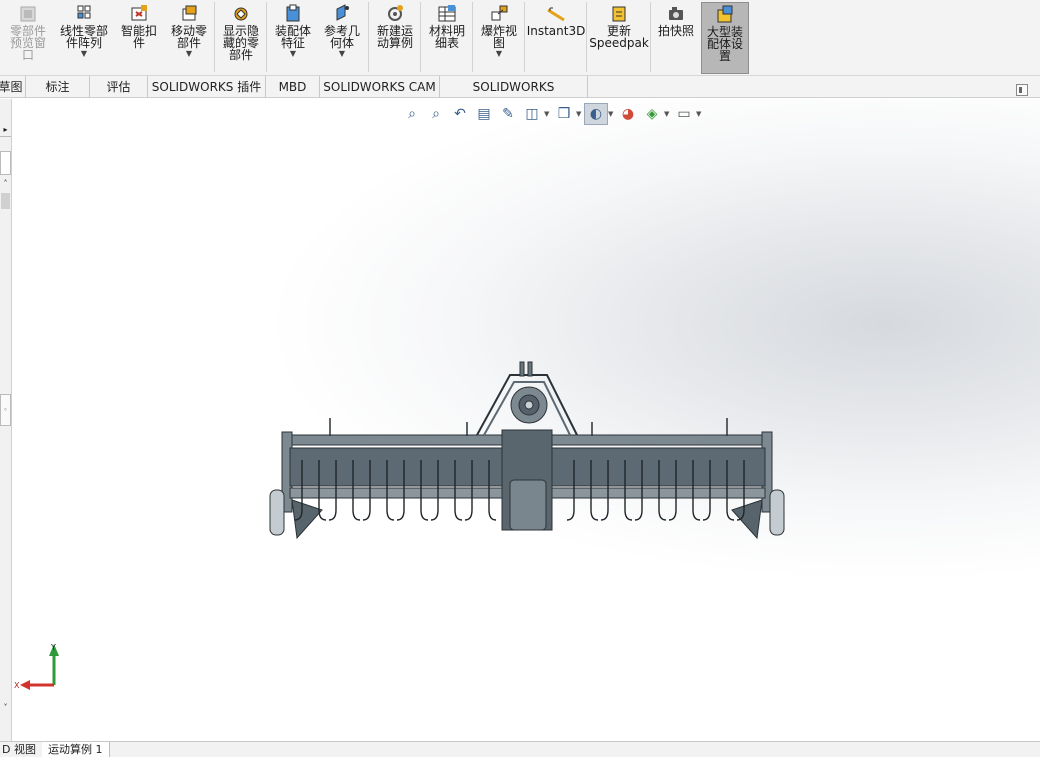 The image size is (1040, 757). What do you see at coordinates (556, 14) in the screenshot?
I see `instant3d-icon` at bounding box center [556, 14].